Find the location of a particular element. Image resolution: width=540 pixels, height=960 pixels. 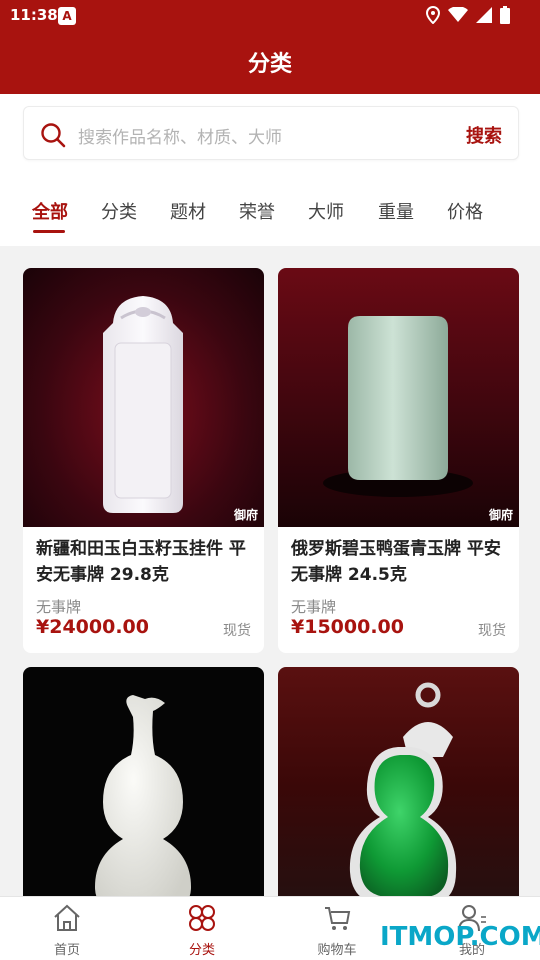

category-icon is located at coordinates (202, 918).